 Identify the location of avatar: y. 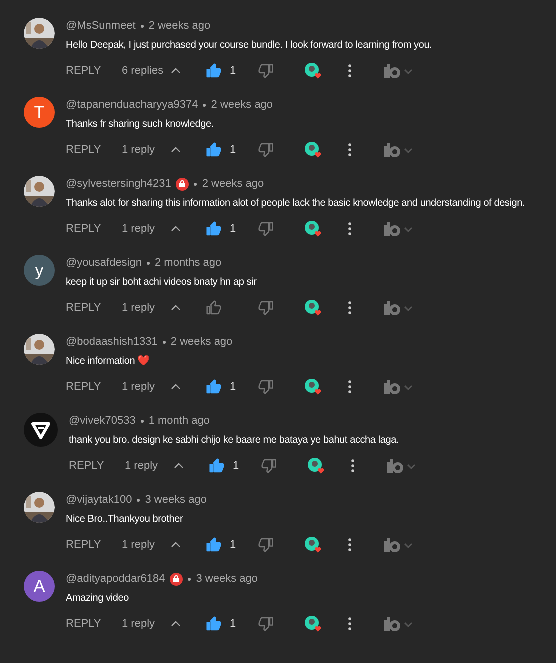
(39, 270).